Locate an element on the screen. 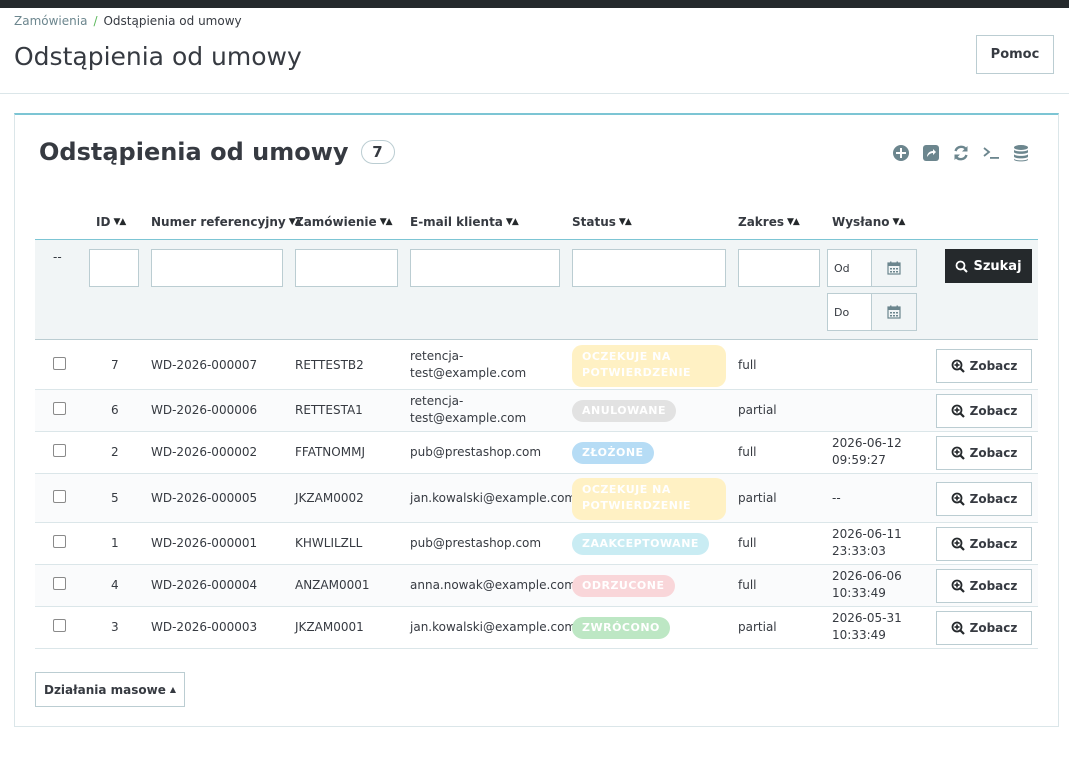  status-badge: ZŁOŻONE is located at coordinates (613, 453).